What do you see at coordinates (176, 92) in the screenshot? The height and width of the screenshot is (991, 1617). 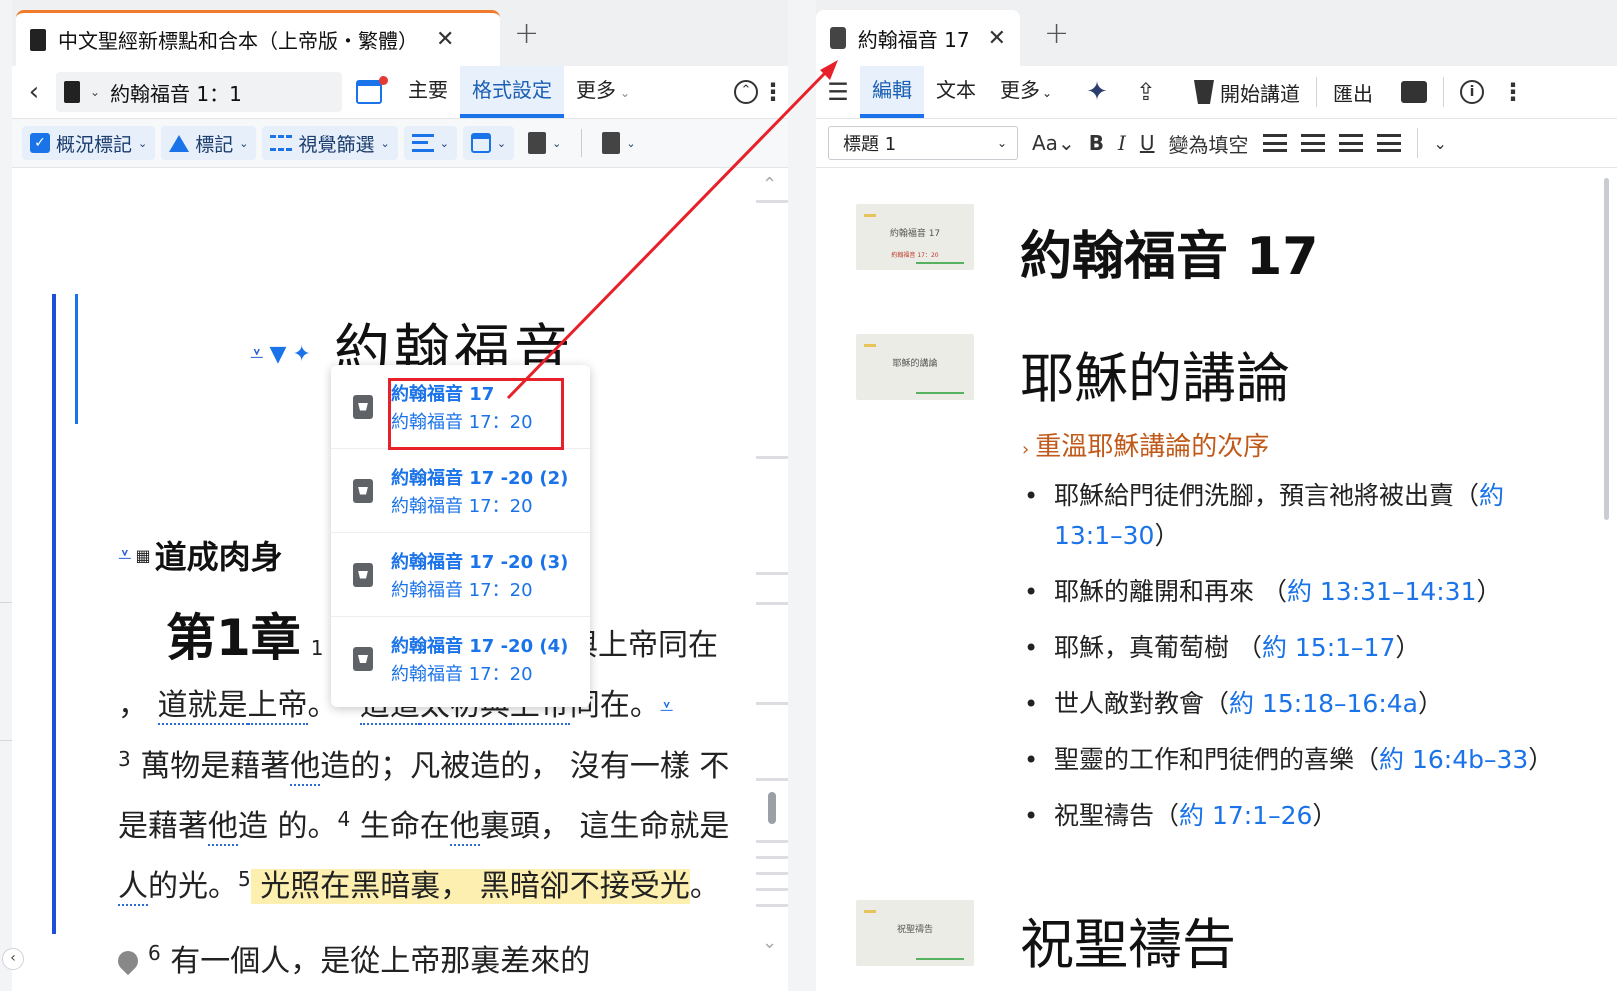 I see `reference-input: 約翰福音 1：1` at bounding box center [176, 92].